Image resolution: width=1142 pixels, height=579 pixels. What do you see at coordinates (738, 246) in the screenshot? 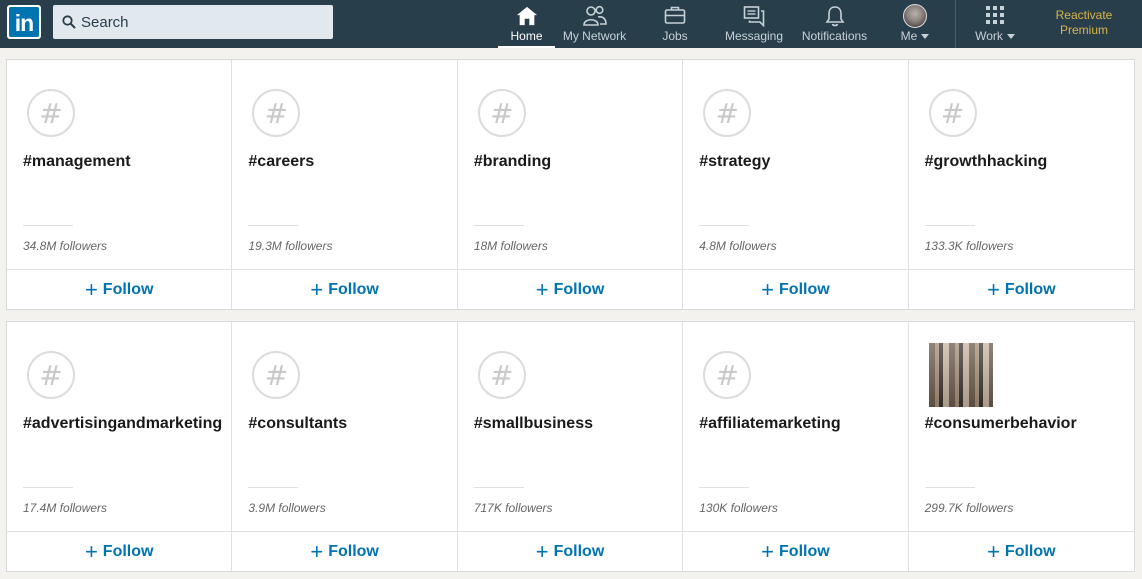
I see `follower-count: 4.8M followers` at bounding box center [738, 246].